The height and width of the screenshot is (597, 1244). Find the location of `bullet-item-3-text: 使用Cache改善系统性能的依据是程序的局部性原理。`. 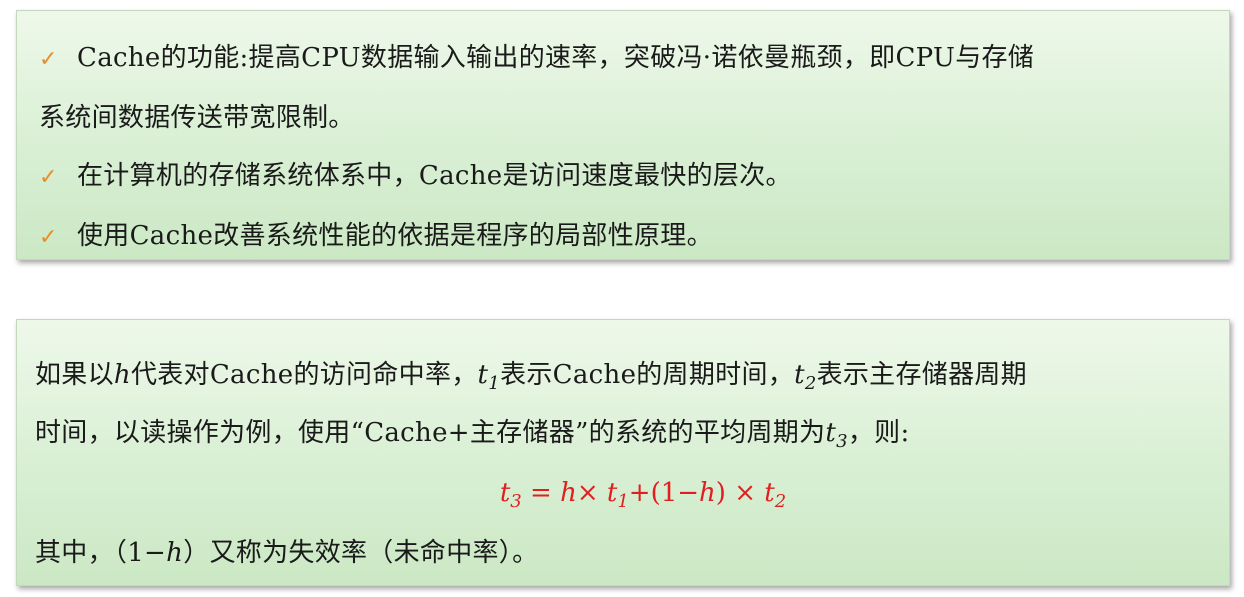

bullet-item-3-text: 使用Cache改善系统性能的依据是程序的局部性原理。 is located at coordinates (395, 236).